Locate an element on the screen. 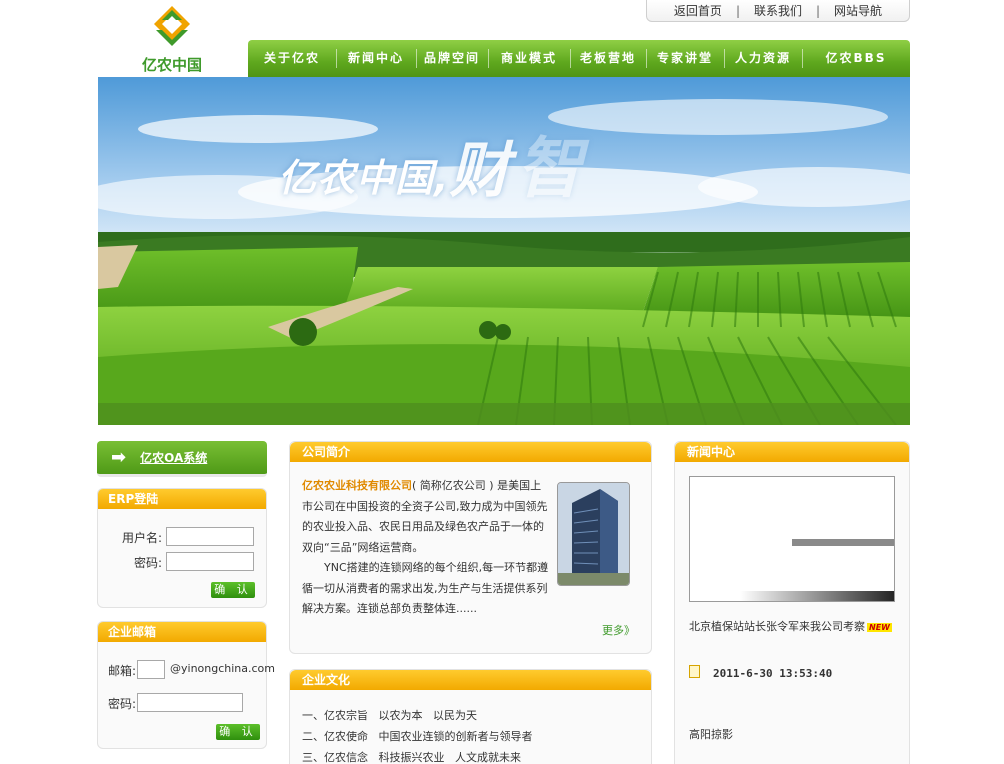  news-headline: 北京植保站站长张令军来我公司考察 is located at coordinates (777, 626).